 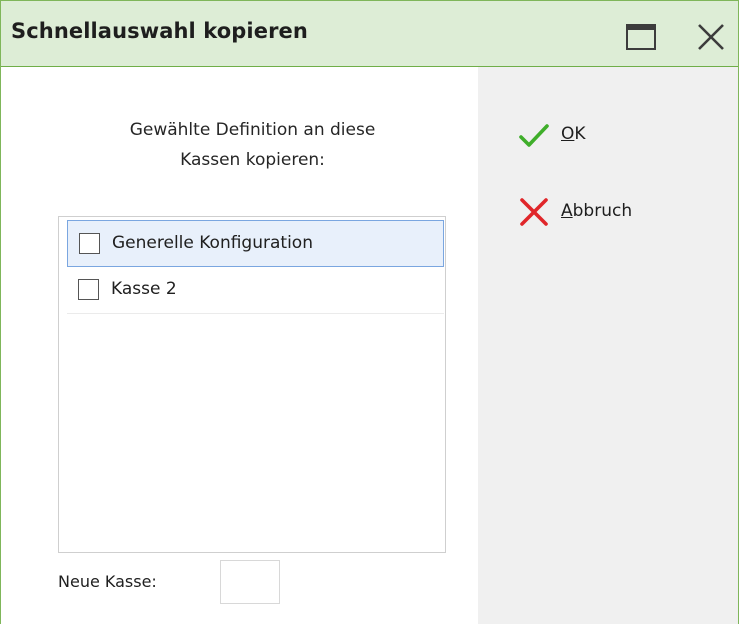 I want to click on maximize-icon, so click(x=641, y=37).